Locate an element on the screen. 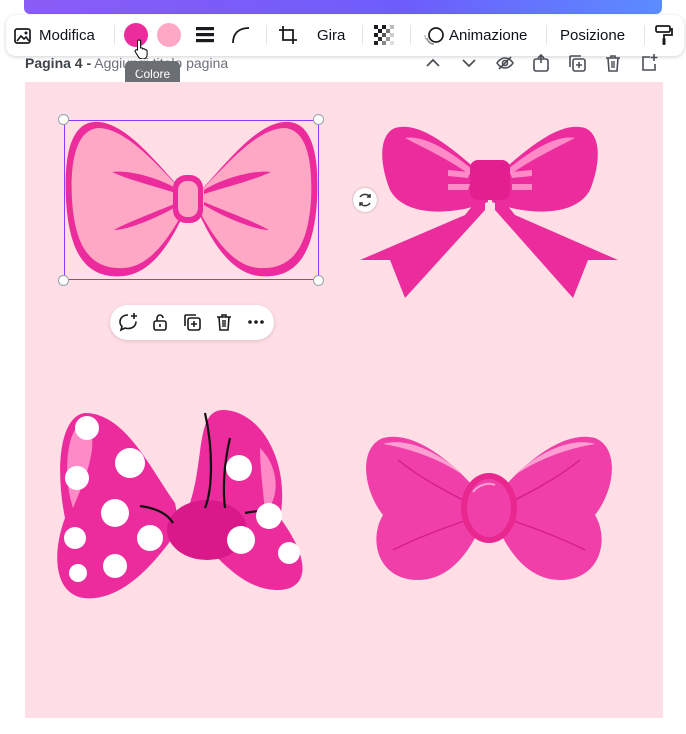 This screenshot has height=734, width=686. flip-button: Gira is located at coordinates (331, 35).